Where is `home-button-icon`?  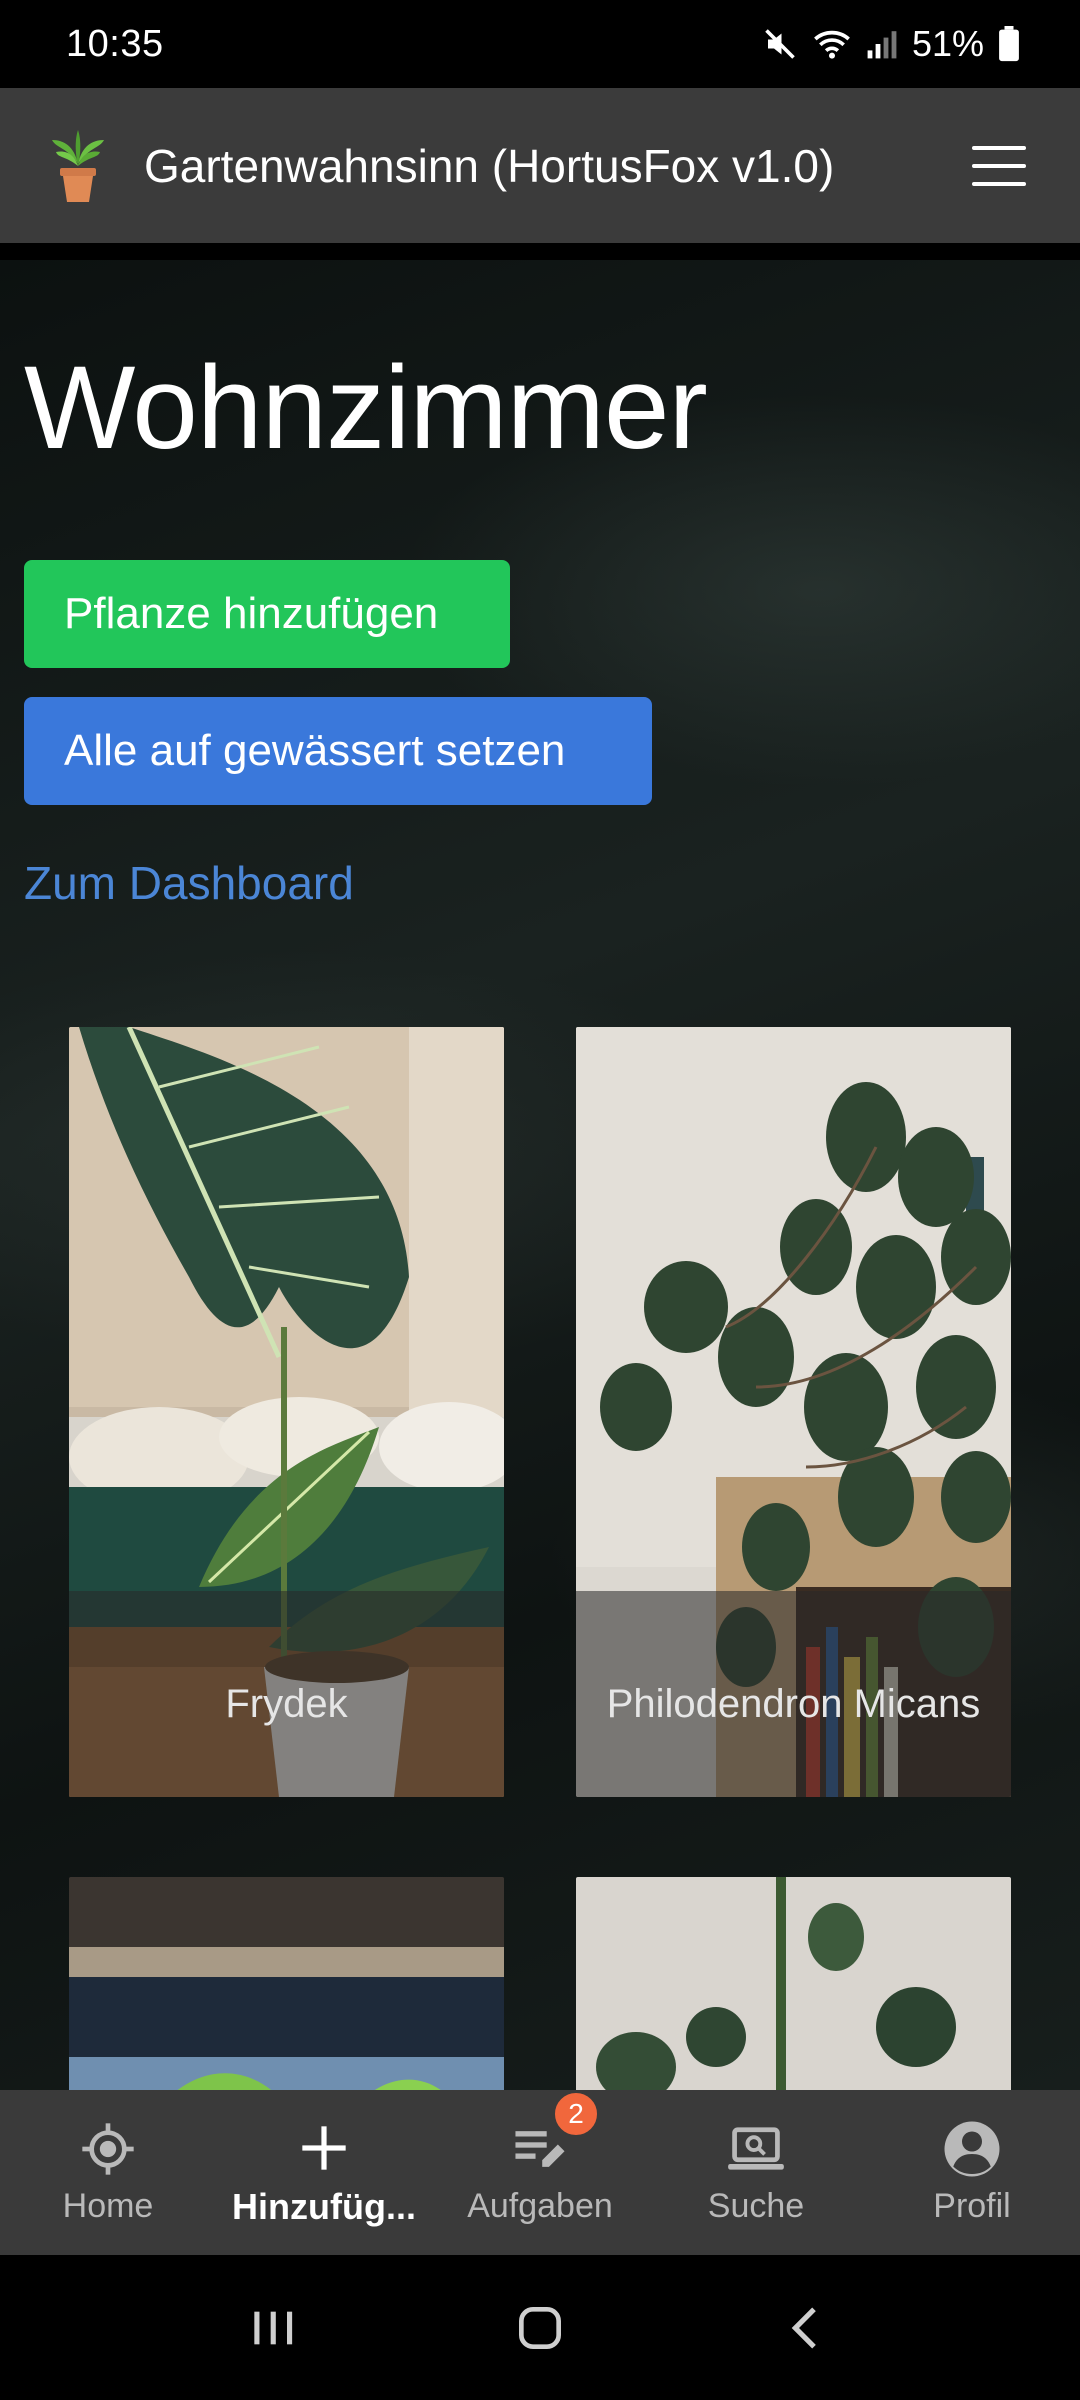
home-button-icon is located at coordinates (540, 2328).